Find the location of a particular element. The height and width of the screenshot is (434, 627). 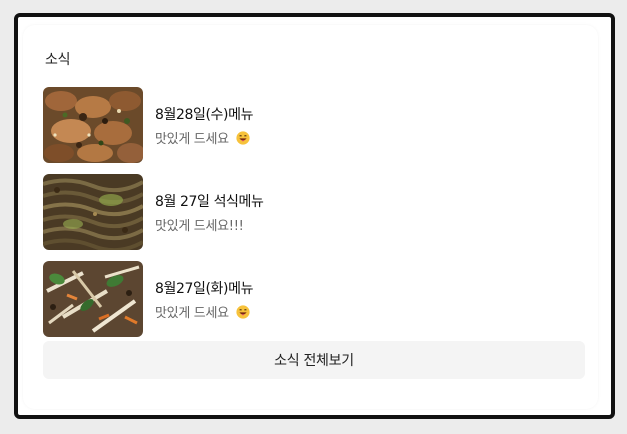

fried-meat-dish-photo-icon is located at coordinates (93, 125).